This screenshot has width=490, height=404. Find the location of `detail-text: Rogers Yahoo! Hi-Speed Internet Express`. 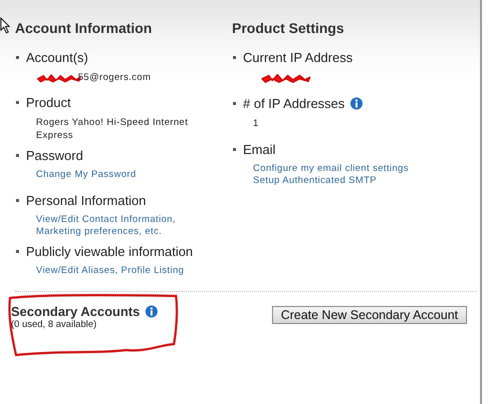

detail-text: Rogers Yahoo! Hi-Speed Internet Express is located at coordinates (112, 129).